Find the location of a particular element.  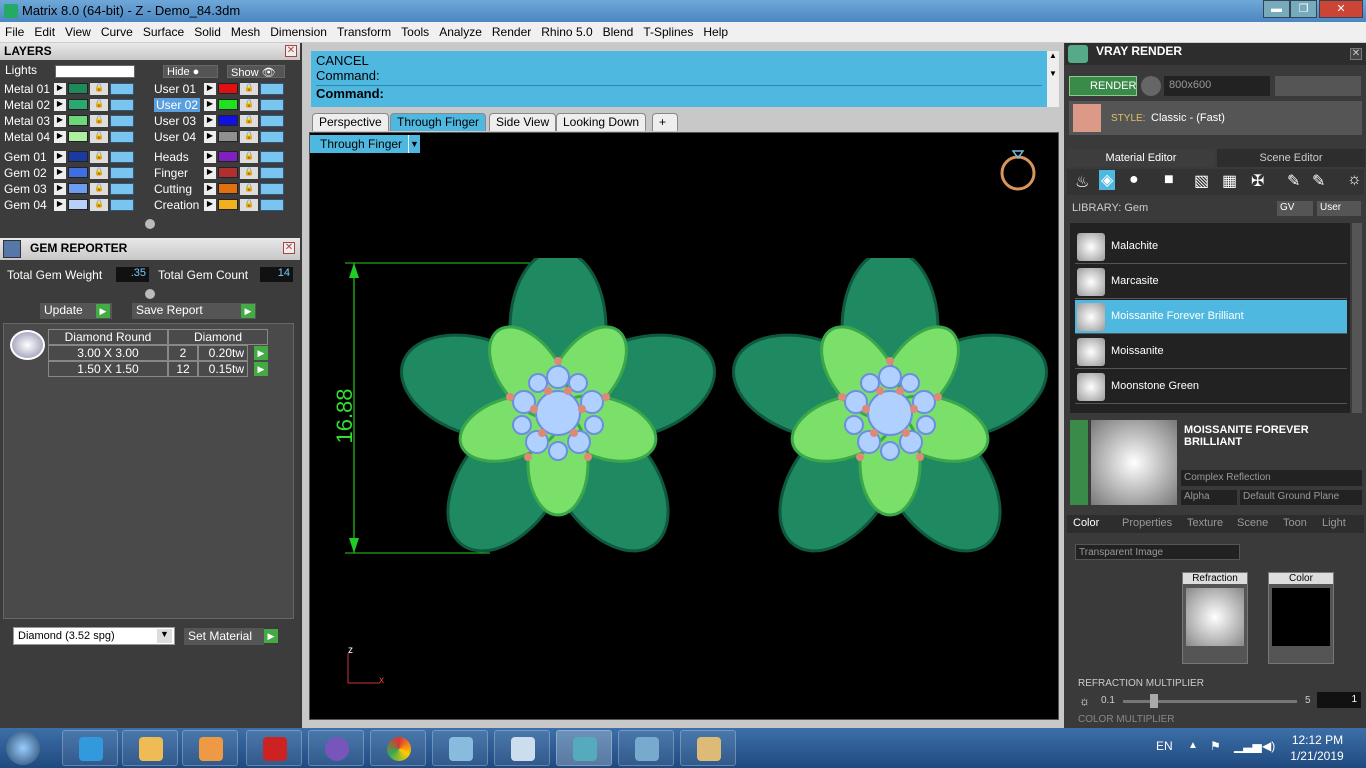

layers-close-icon: ✕ is located at coordinates (291, 51).